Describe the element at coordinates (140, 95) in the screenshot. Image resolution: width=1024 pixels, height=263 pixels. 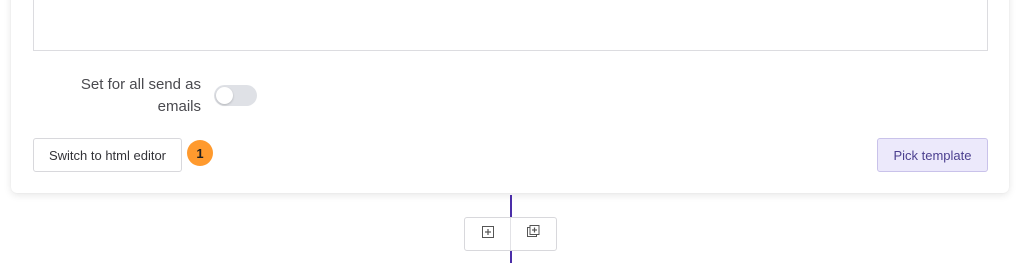
I see `send-as-setting-label: Set for all send as emails` at that location.